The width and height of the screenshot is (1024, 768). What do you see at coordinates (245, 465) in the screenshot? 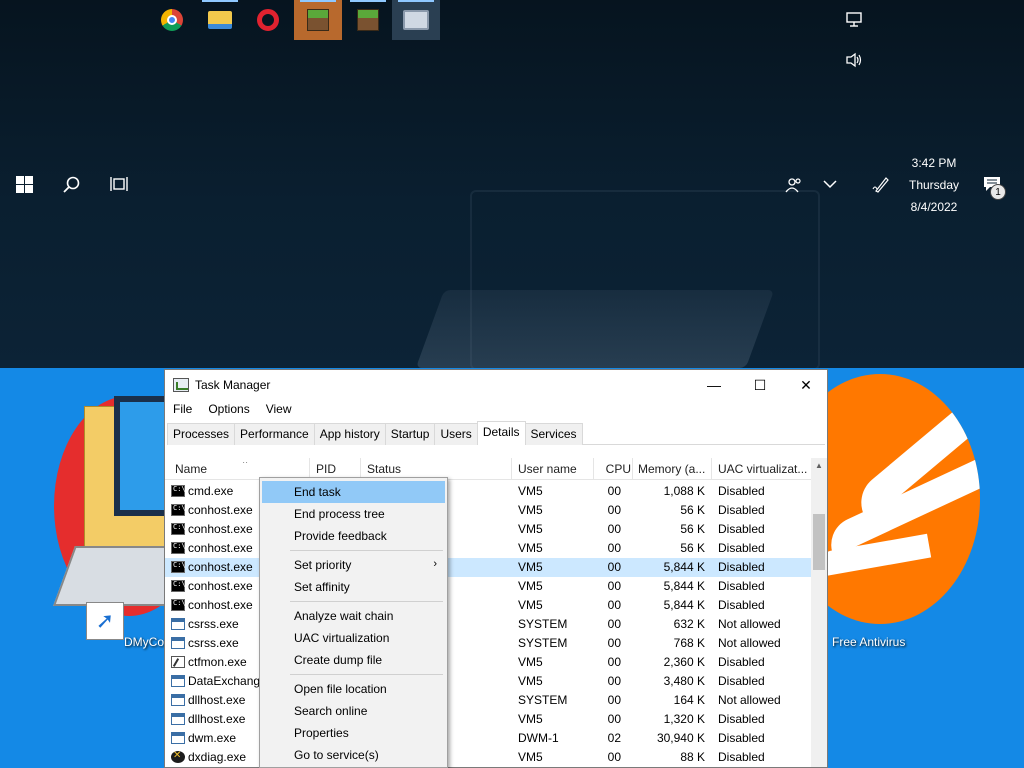
I see `sort-ascending-icon: ^` at bounding box center [245, 465].